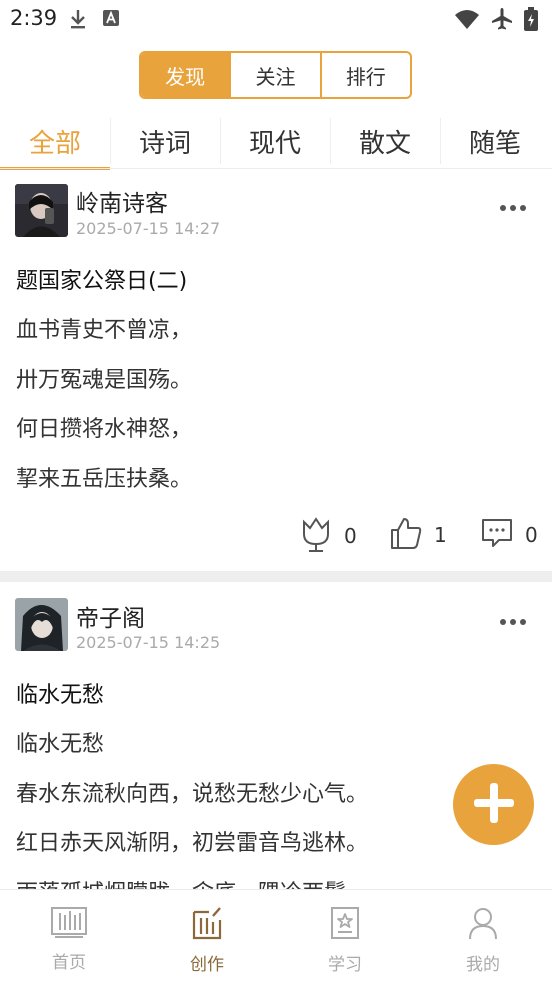 The image size is (552, 983). I want to click on post-line: 雨落孤城烟朦胧，伞底一隅冷两鬓。, so click(192, 882).